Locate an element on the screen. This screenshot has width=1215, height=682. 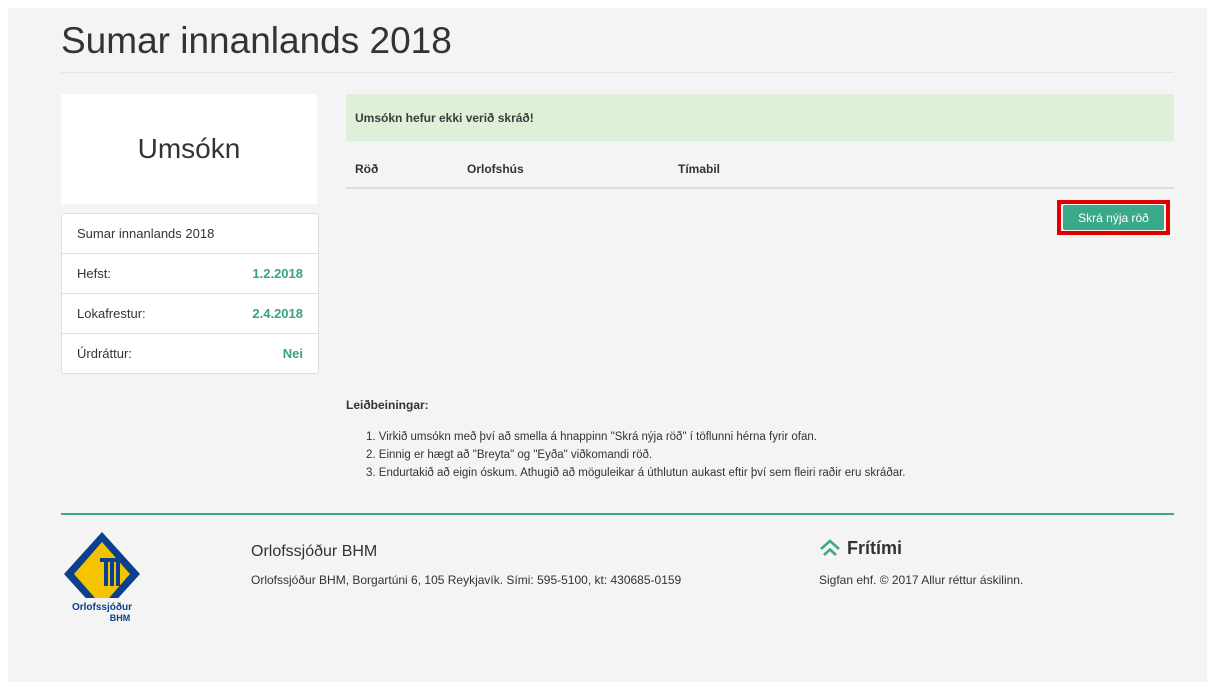
info-label: Sumar innanlands 2018 is located at coordinates (146, 233).